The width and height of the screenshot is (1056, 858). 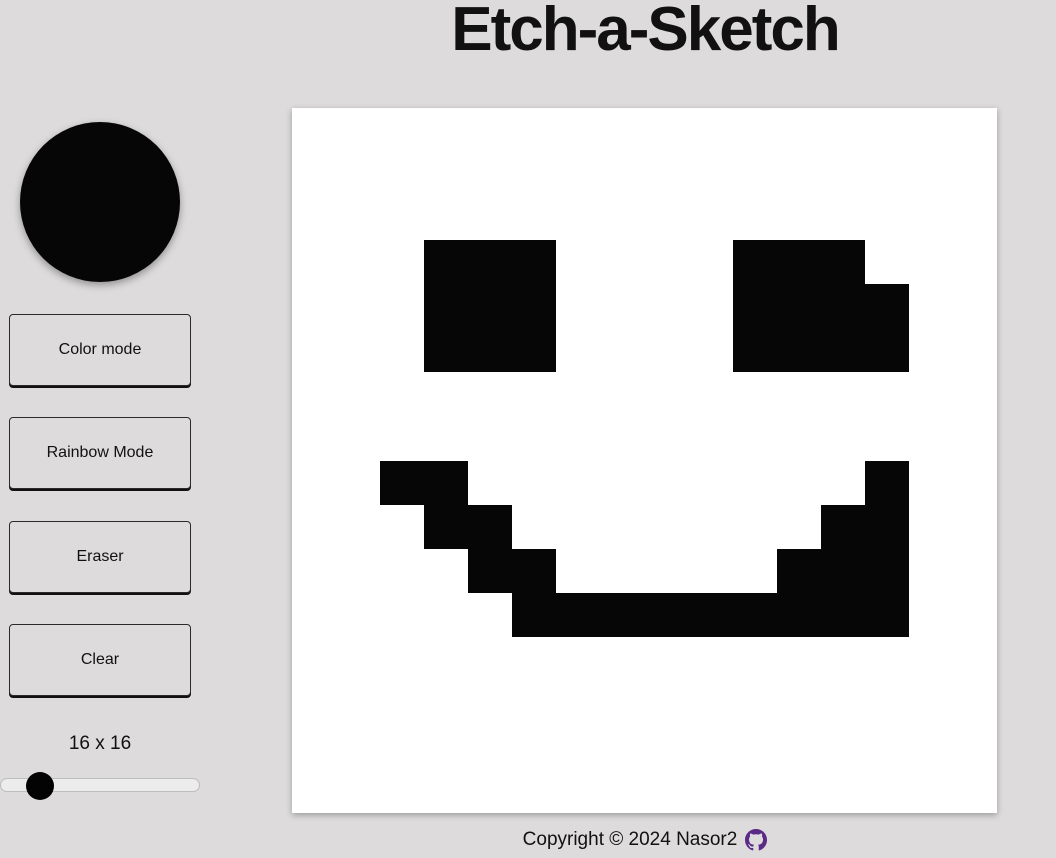 What do you see at coordinates (100, 557) in the screenshot?
I see `eraser-button: Eraser` at bounding box center [100, 557].